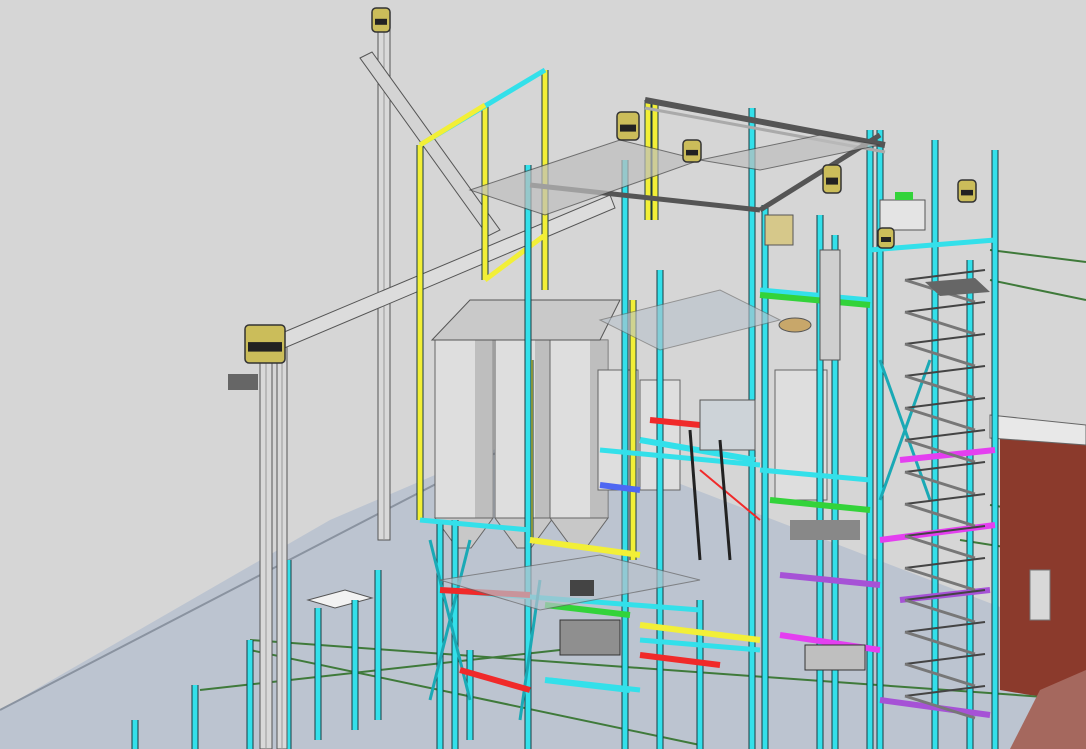  What do you see at coordinates (243, 382) in the screenshot?
I see `drive-motor` at bounding box center [243, 382].